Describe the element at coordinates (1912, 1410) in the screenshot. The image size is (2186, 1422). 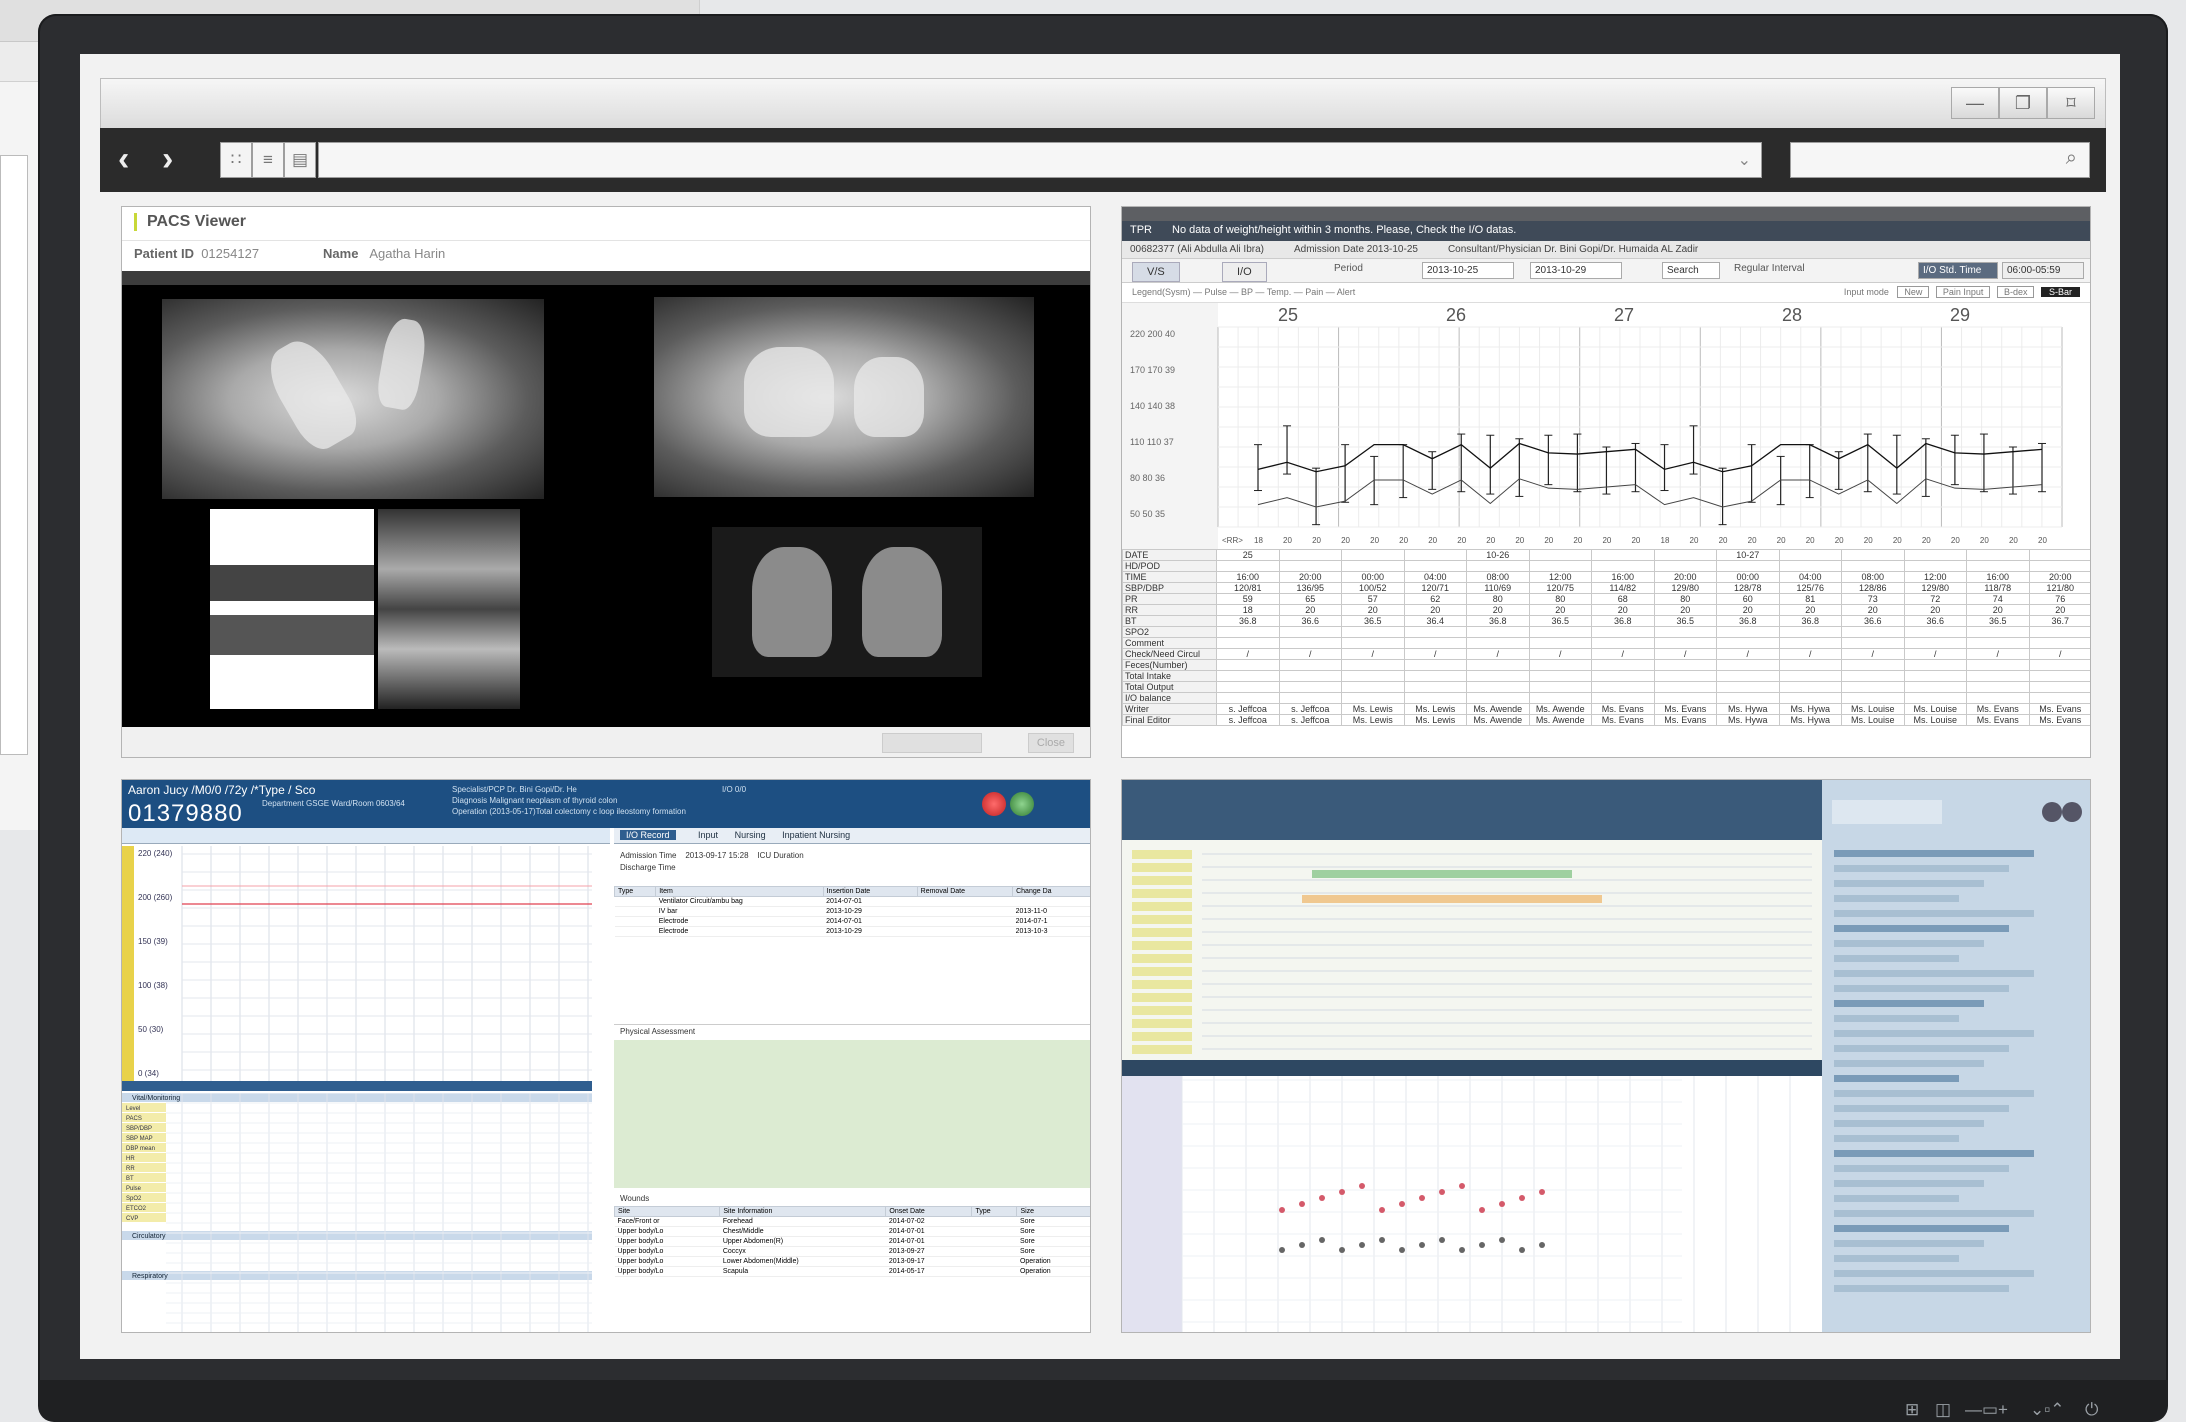
I see `monitor-input-icon: ⊞` at that location.